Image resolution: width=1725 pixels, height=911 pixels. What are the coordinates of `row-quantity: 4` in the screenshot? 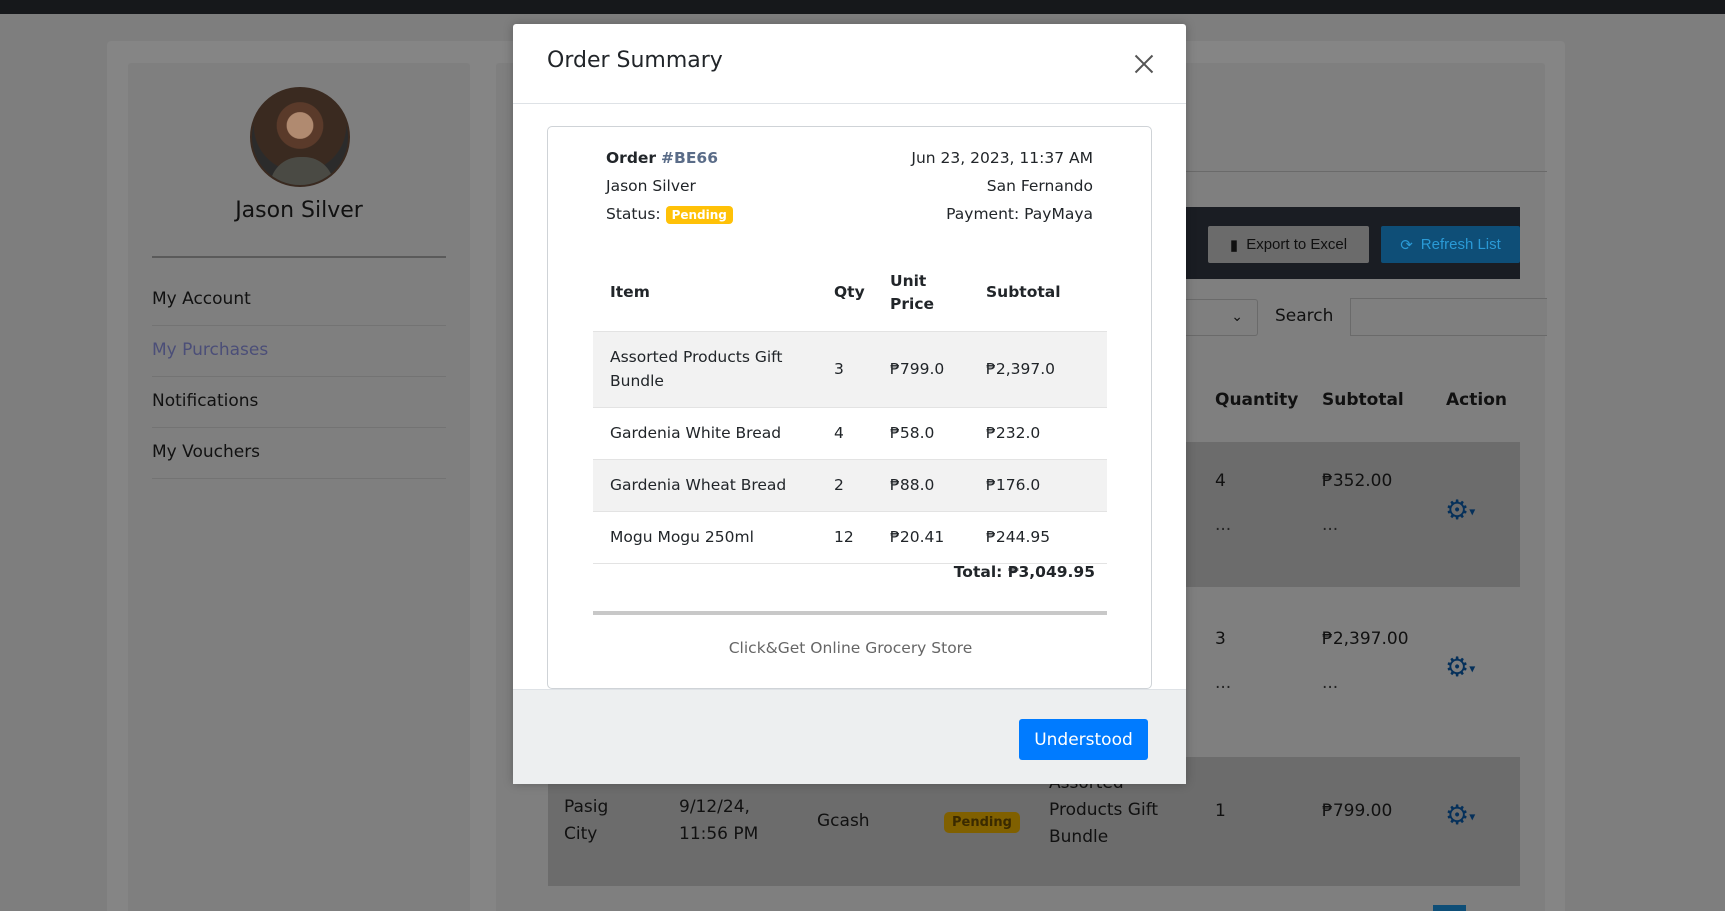 It's located at (1220, 481).